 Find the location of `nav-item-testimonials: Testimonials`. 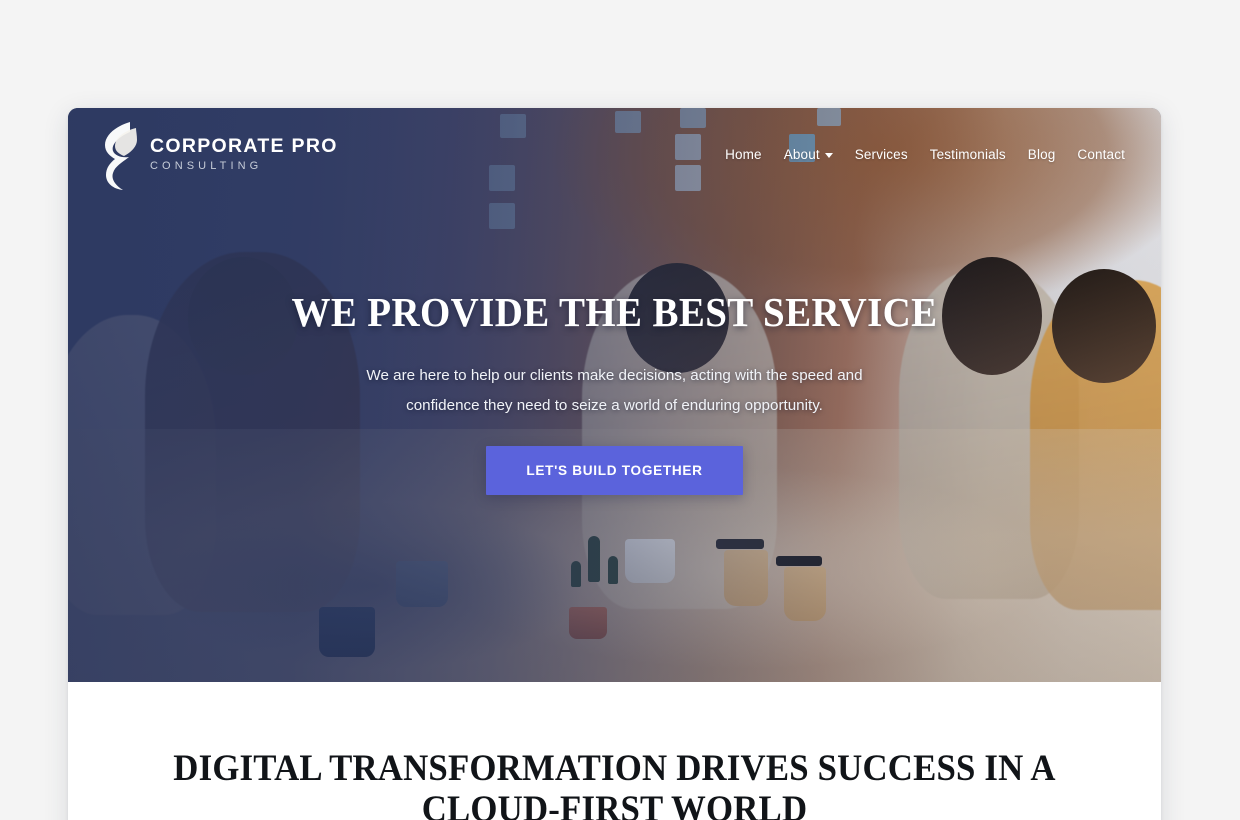

nav-item-testimonials: Testimonials is located at coordinates (968, 154).